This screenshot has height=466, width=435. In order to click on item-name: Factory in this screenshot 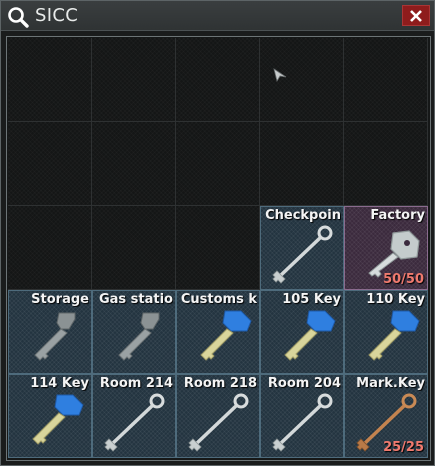, I will do `click(397, 215)`.